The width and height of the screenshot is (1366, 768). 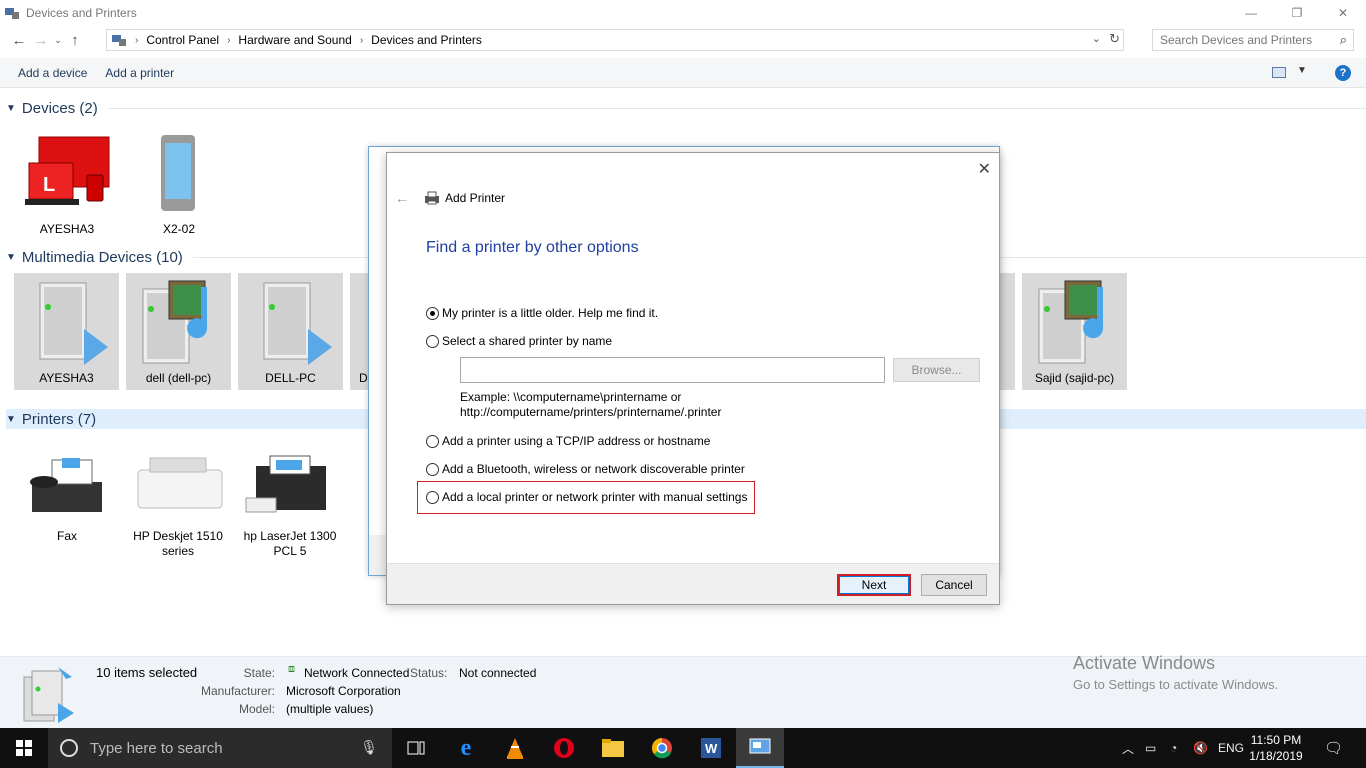 What do you see at coordinates (1253, 40) in the screenshot?
I see `search-input: Search Devices and Printers ⌕` at bounding box center [1253, 40].